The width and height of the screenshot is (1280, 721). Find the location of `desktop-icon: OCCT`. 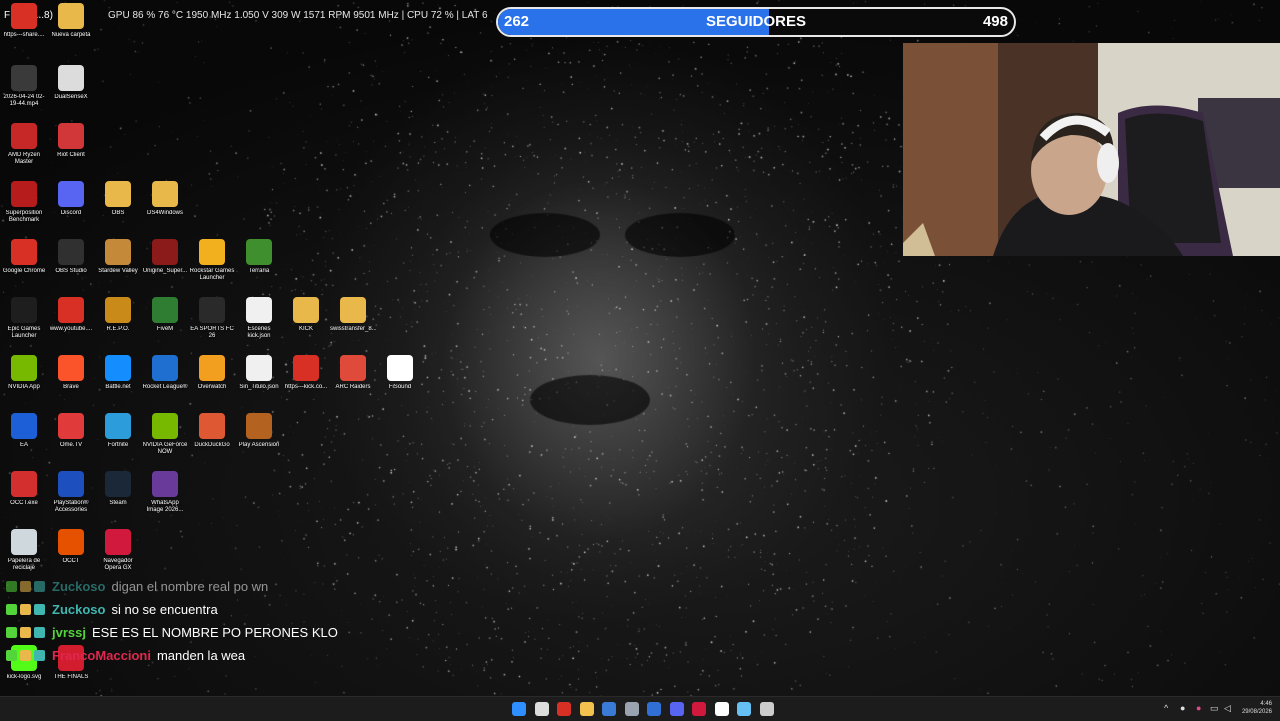

desktop-icon: OCCT is located at coordinates (71, 547).